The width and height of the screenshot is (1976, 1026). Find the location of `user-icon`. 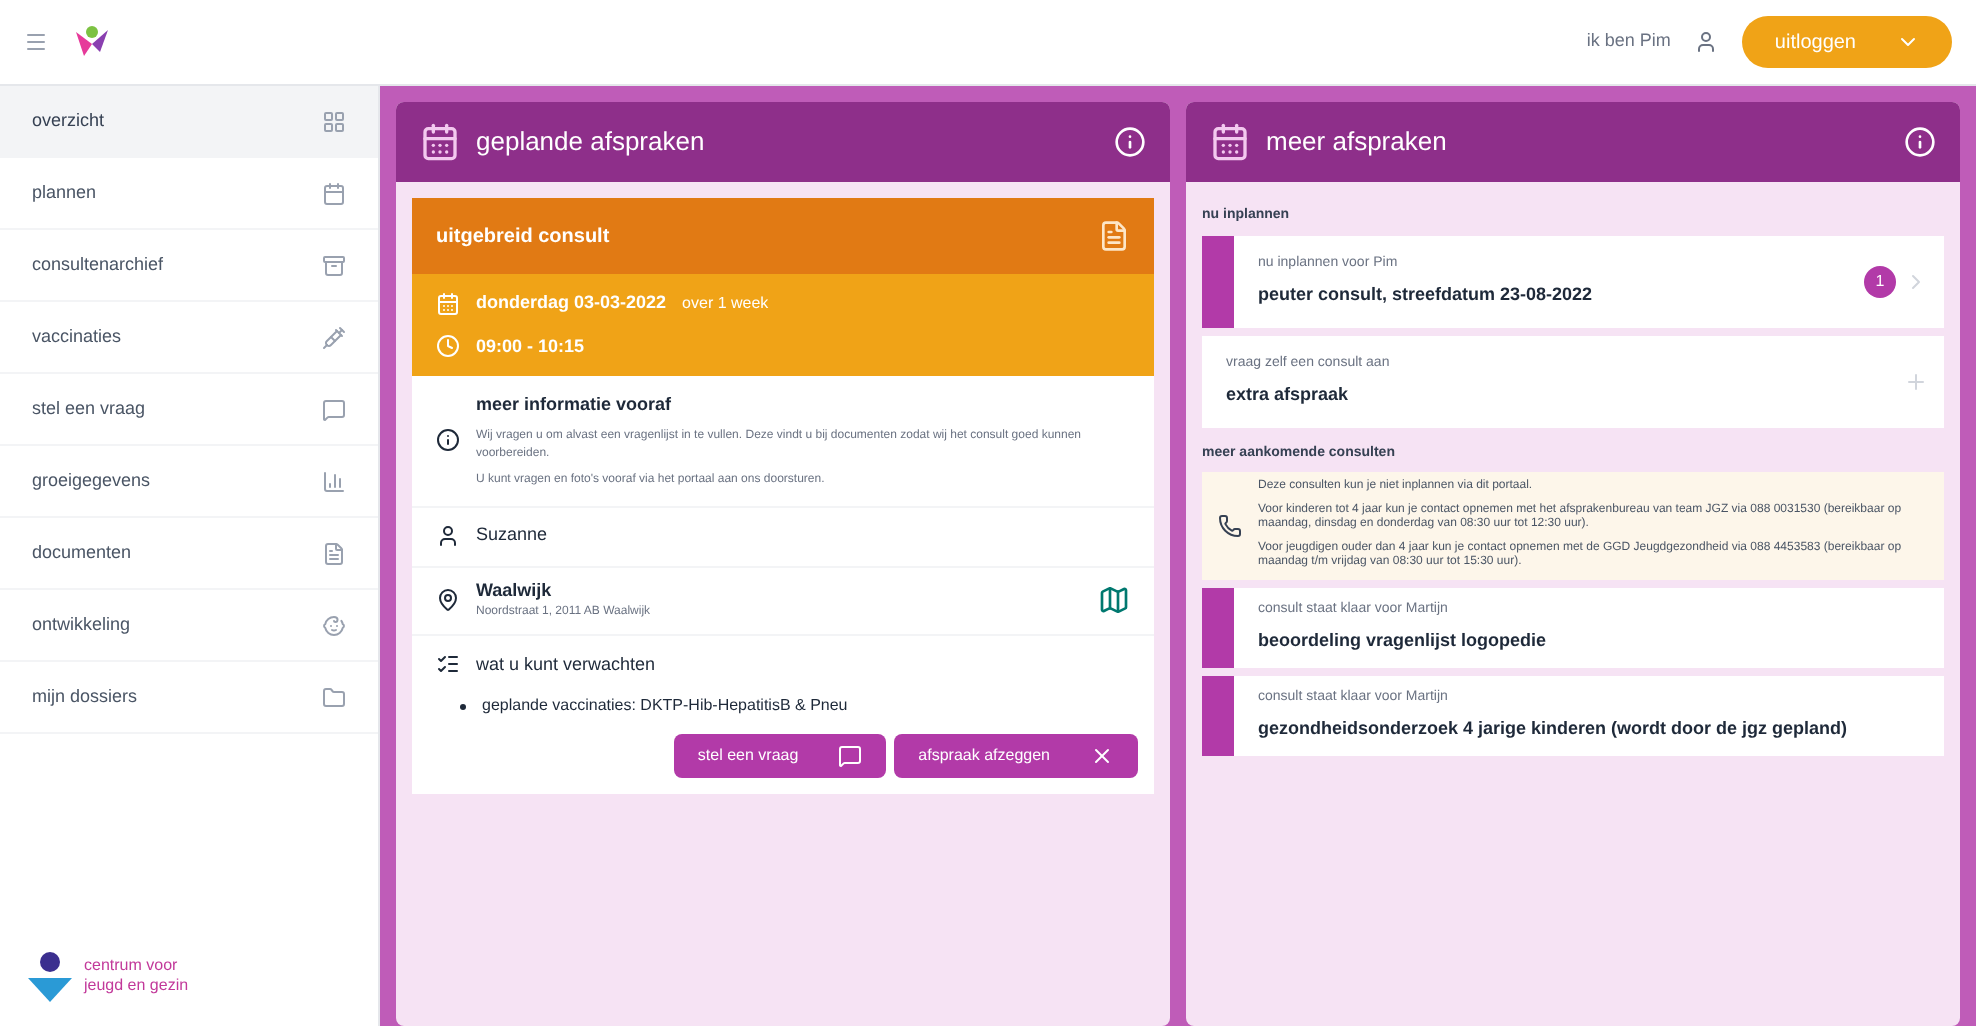

user-icon is located at coordinates (1706, 42).